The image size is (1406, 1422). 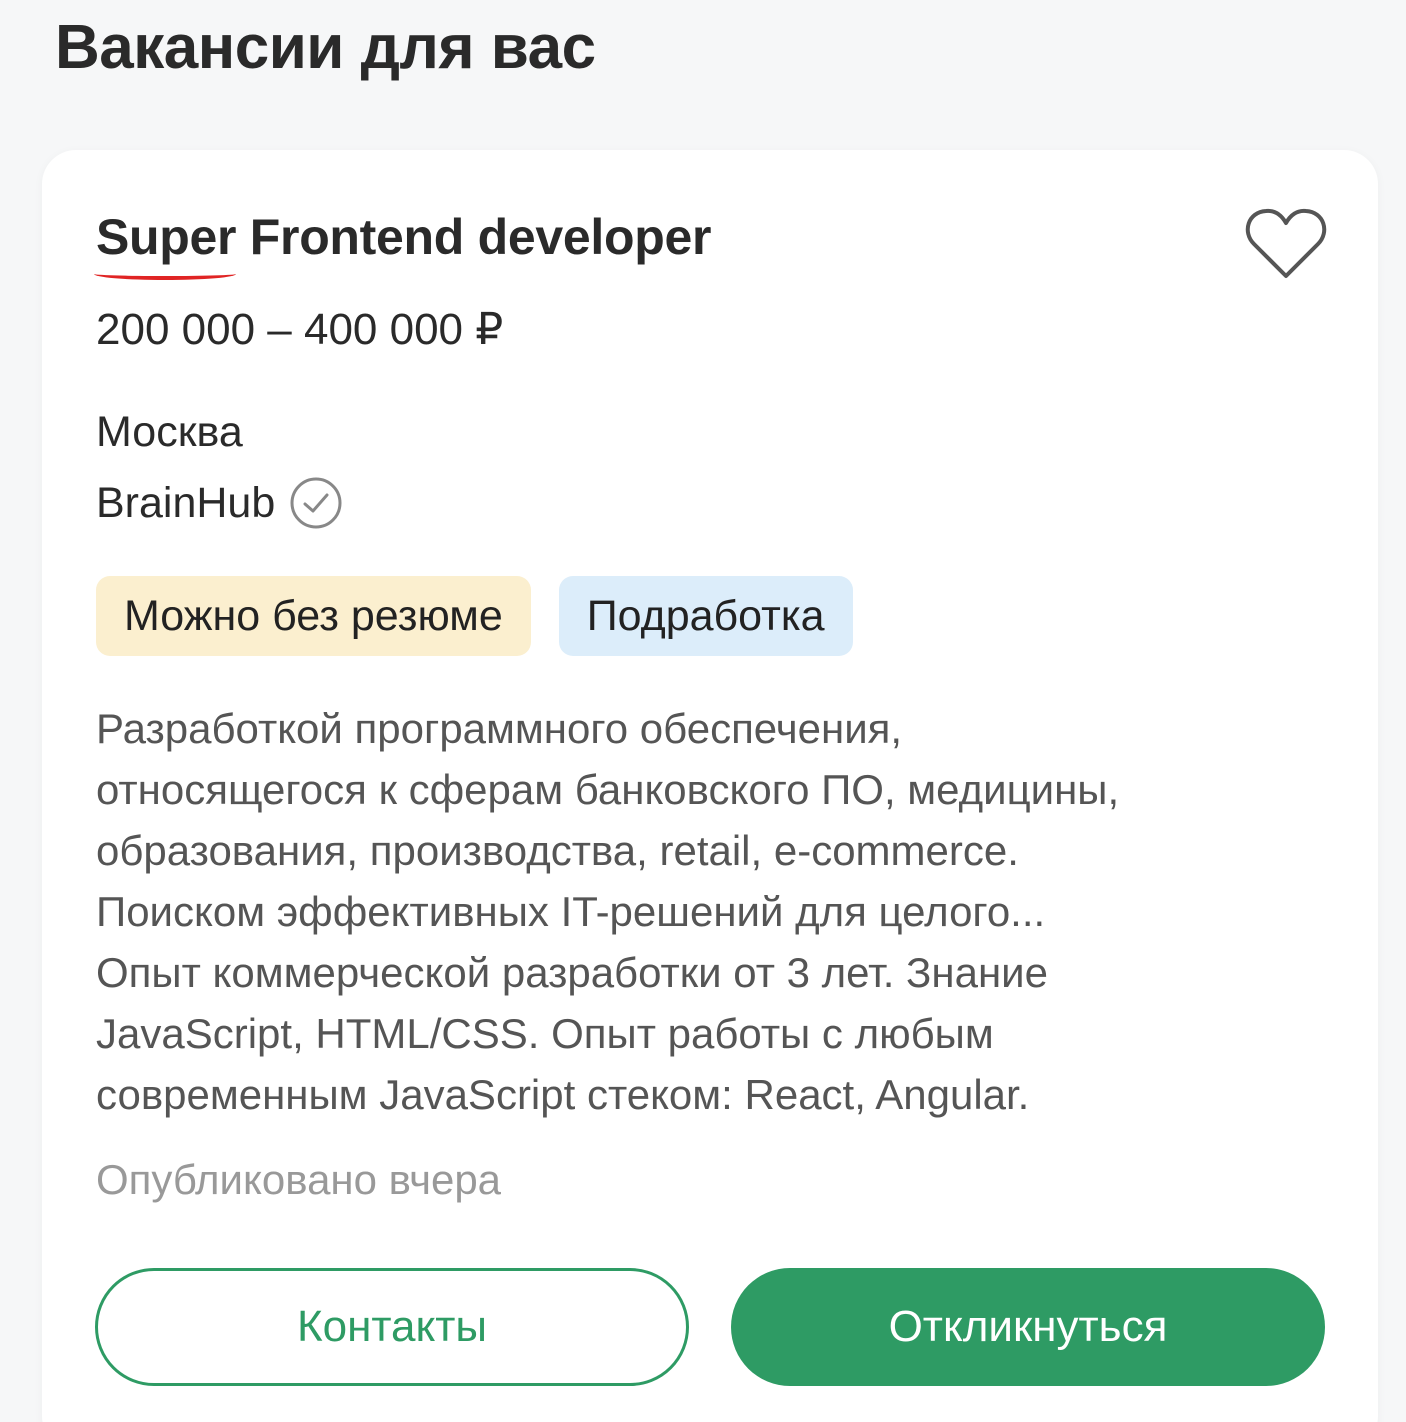 What do you see at coordinates (313, 616) in the screenshot?
I see `tag-no-resume: Можно без резюме` at bounding box center [313, 616].